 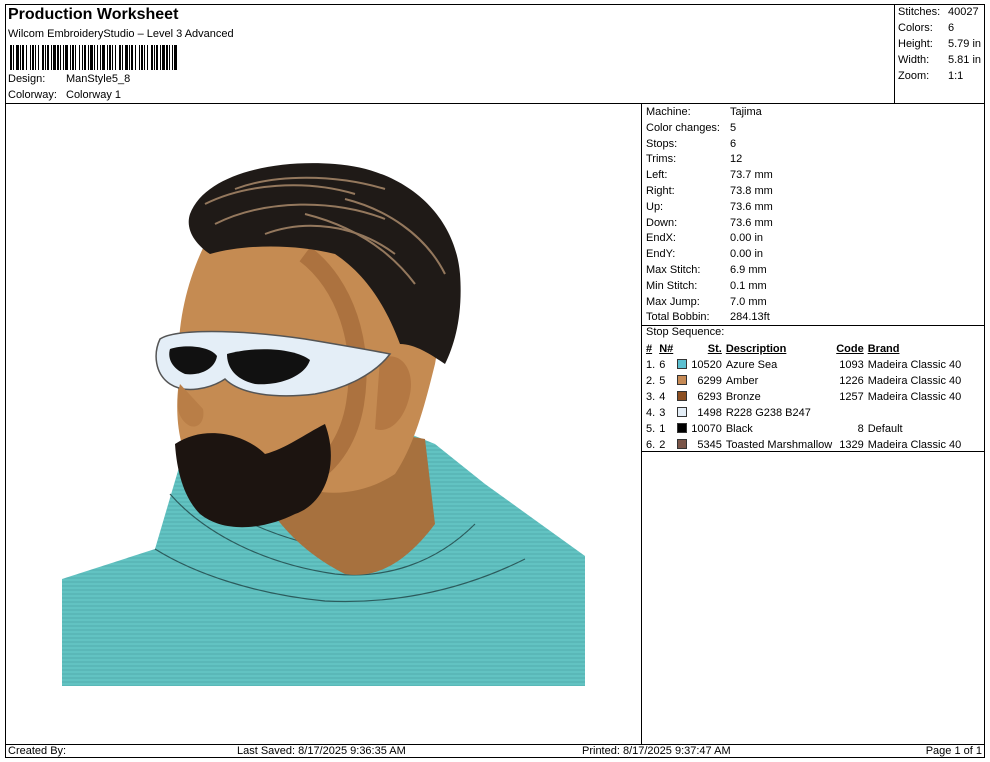 What do you see at coordinates (751, 191) in the screenshot?
I see `right-value: 73.8 mm` at bounding box center [751, 191].